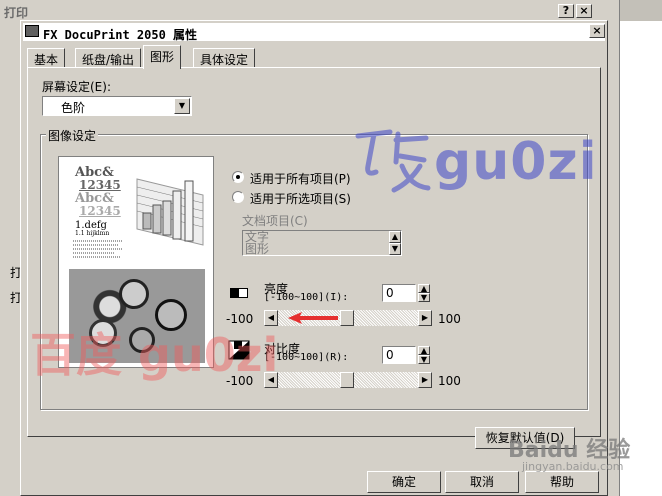 Image resolution: width=662 pixels, height=496 pixels. What do you see at coordinates (395, 249) in the screenshot?
I see `scroll-down-icon: ▼` at bounding box center [395, 249].